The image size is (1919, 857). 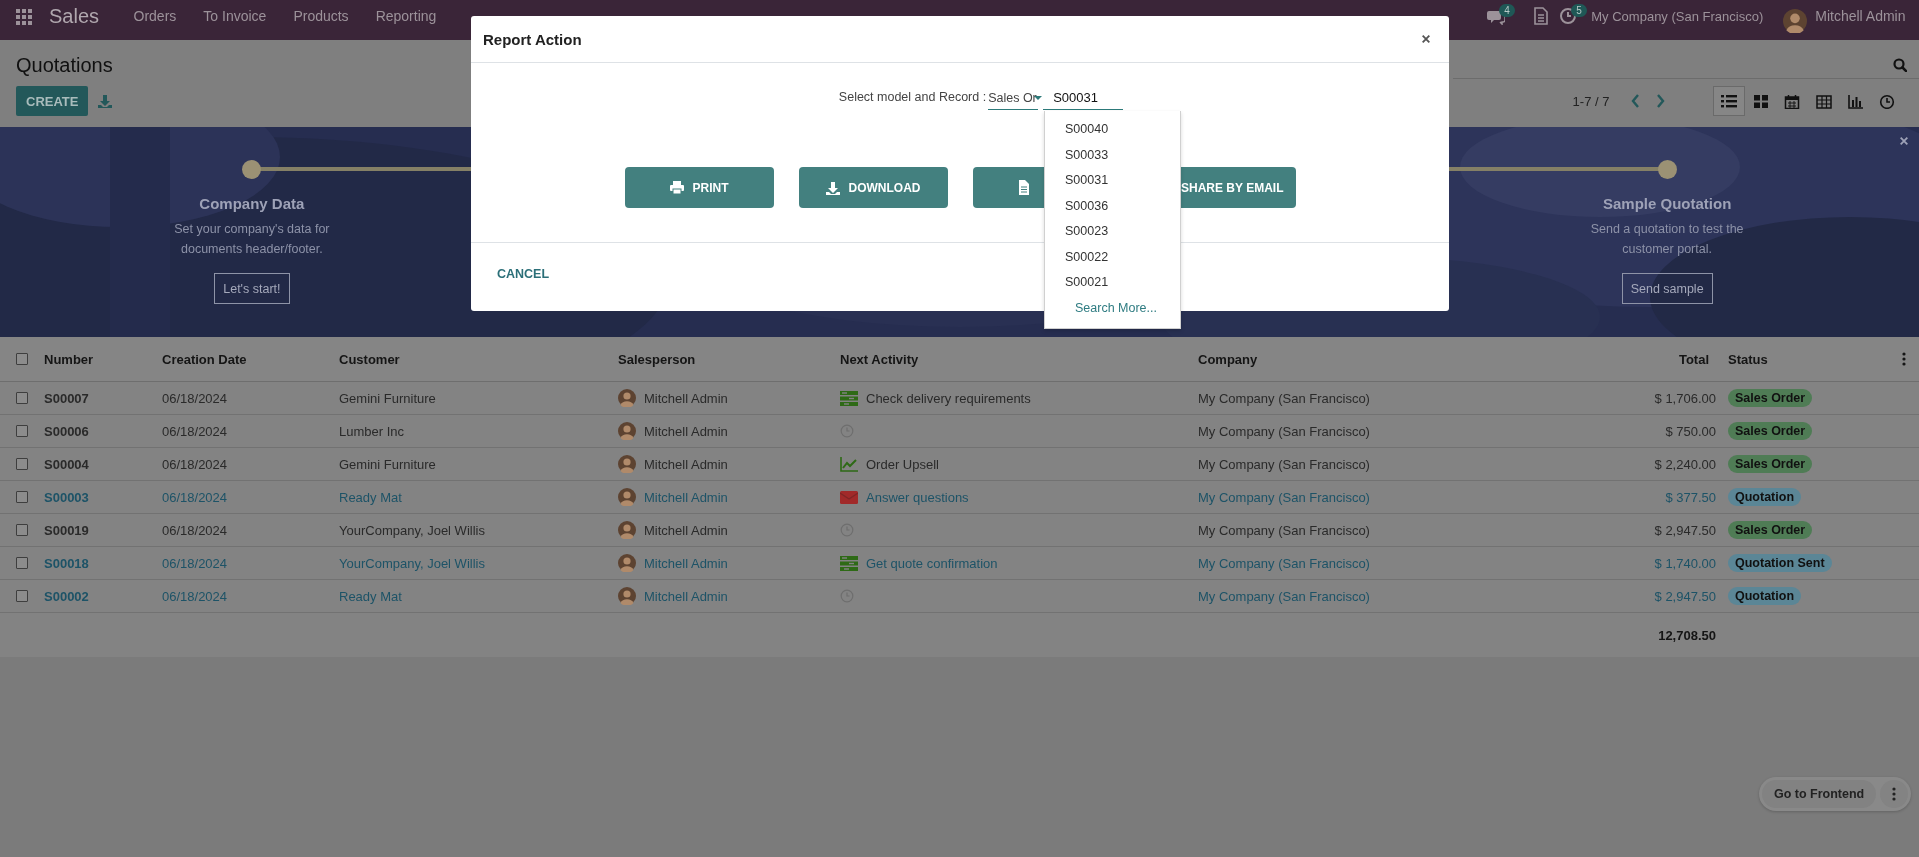 I want to click on count-badge: 5, so click(x=1579, y=10).